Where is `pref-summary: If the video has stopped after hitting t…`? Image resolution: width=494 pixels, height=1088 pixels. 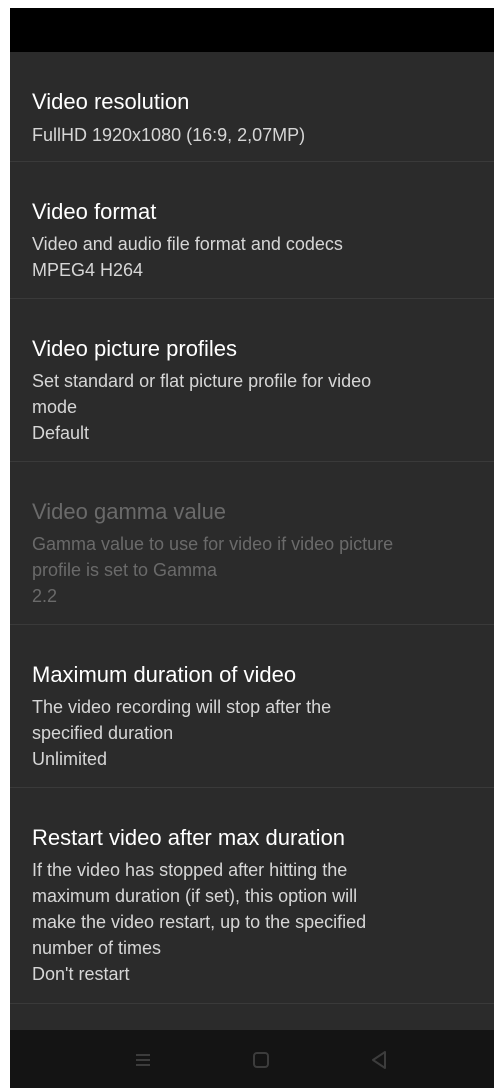
pref-summary: If the video has stopped after hitting t… is located at coordinates (199, 922).